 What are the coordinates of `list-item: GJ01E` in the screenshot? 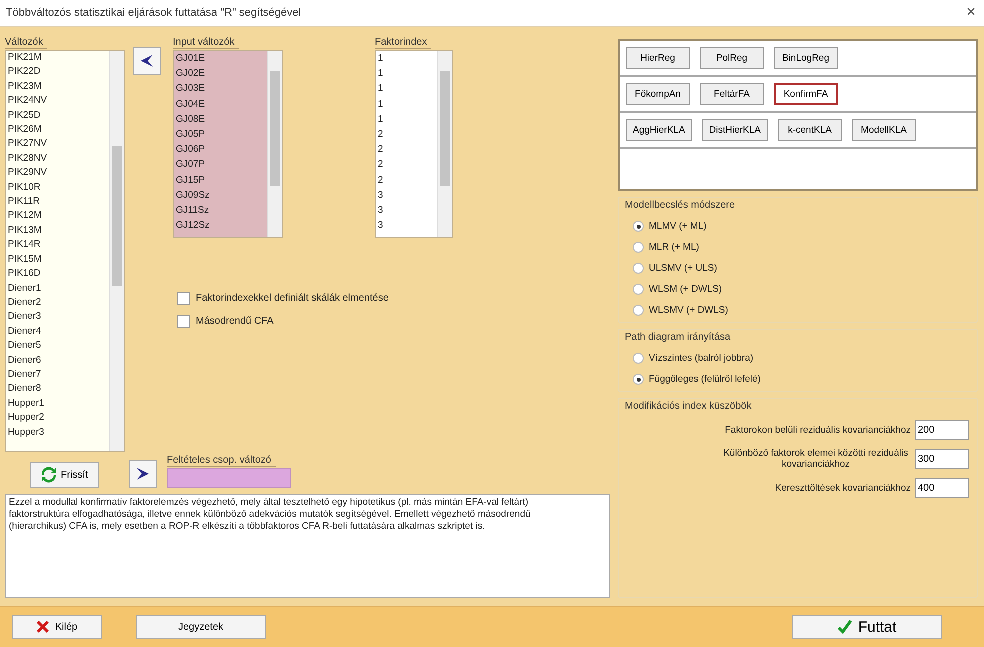 It's located at (221, 58).